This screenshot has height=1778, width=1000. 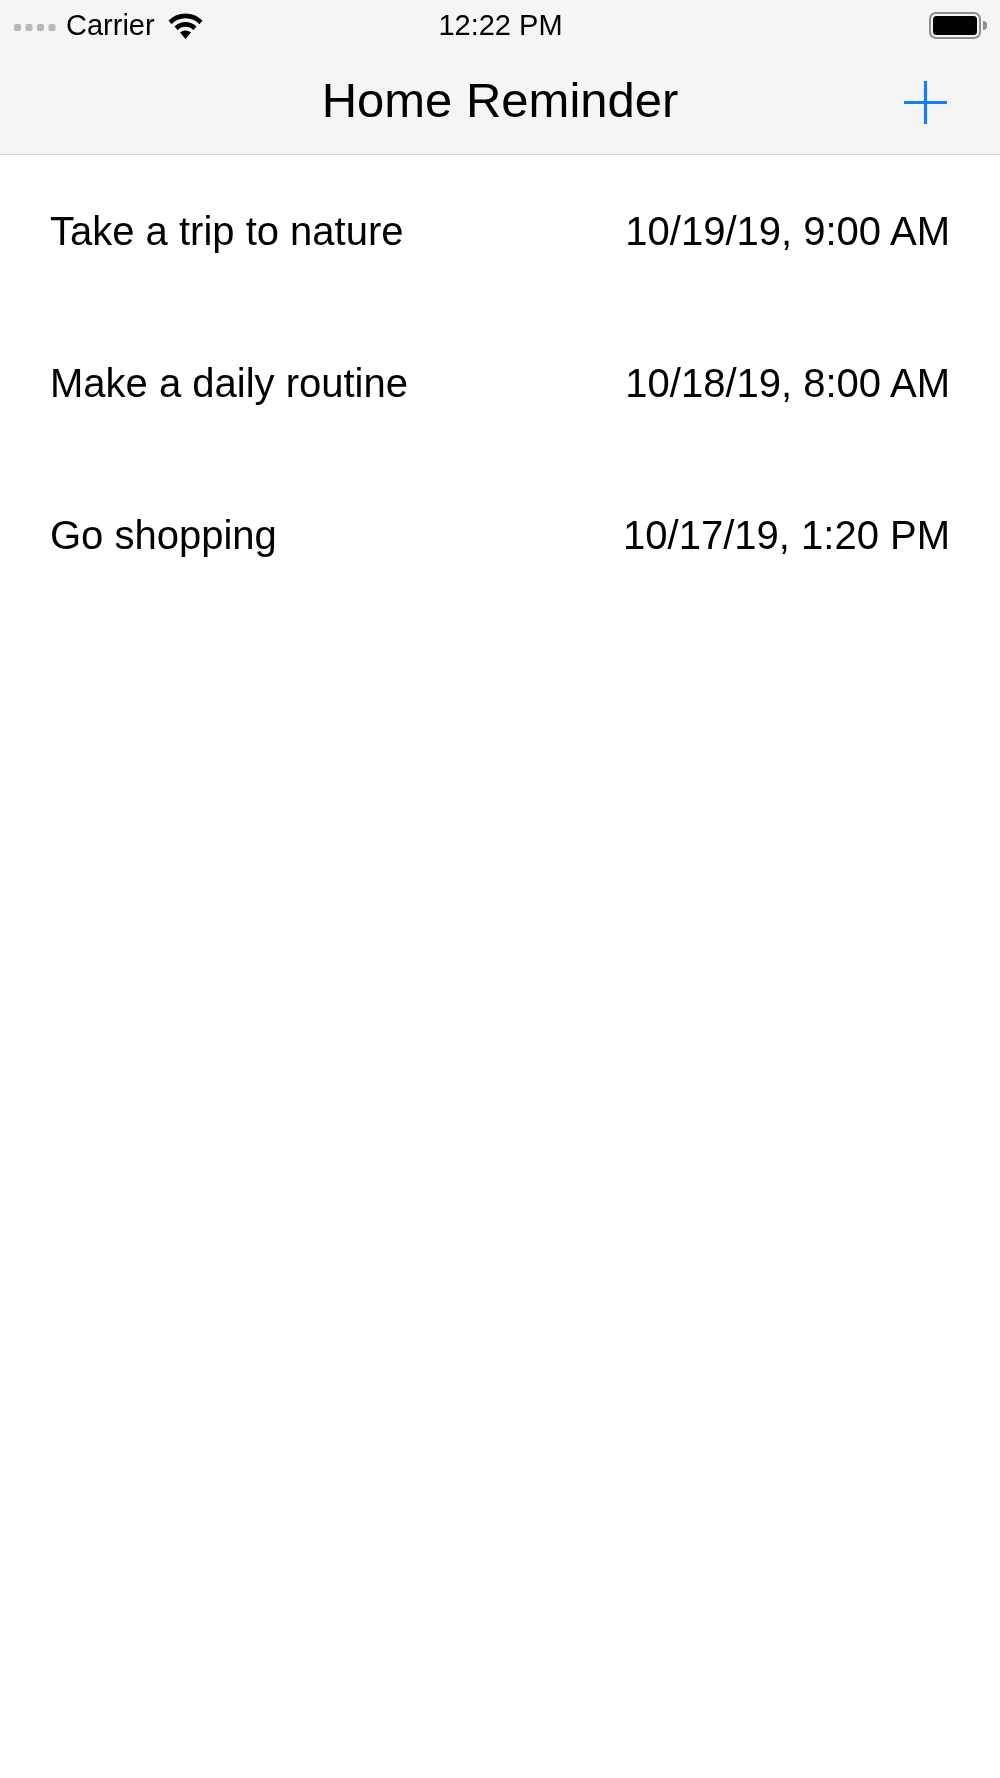 What do you see at coordinates (229, 383) in the screenshot?
I see `reminder-title: Make a daily routine` at bounding box center [229, 383].